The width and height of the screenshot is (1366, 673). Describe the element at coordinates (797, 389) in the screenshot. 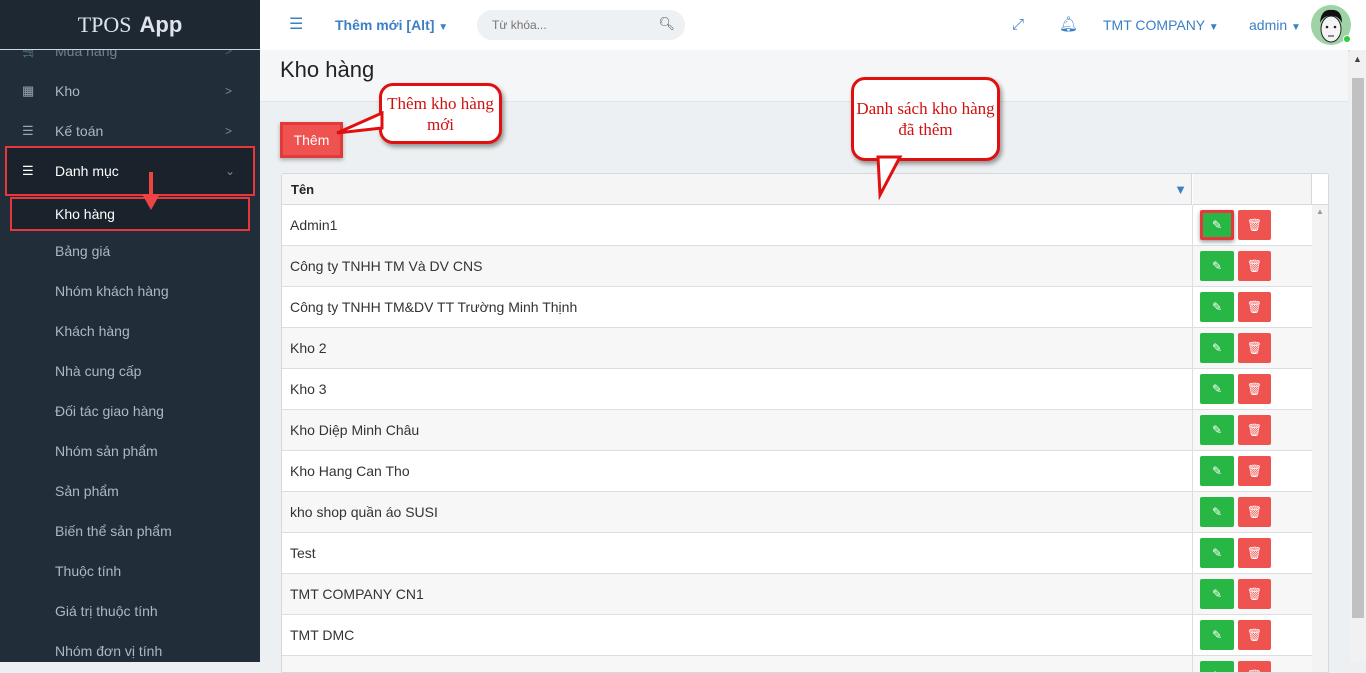

I see `table-row: Kho 3 ✎ 🗑︎` at that location.